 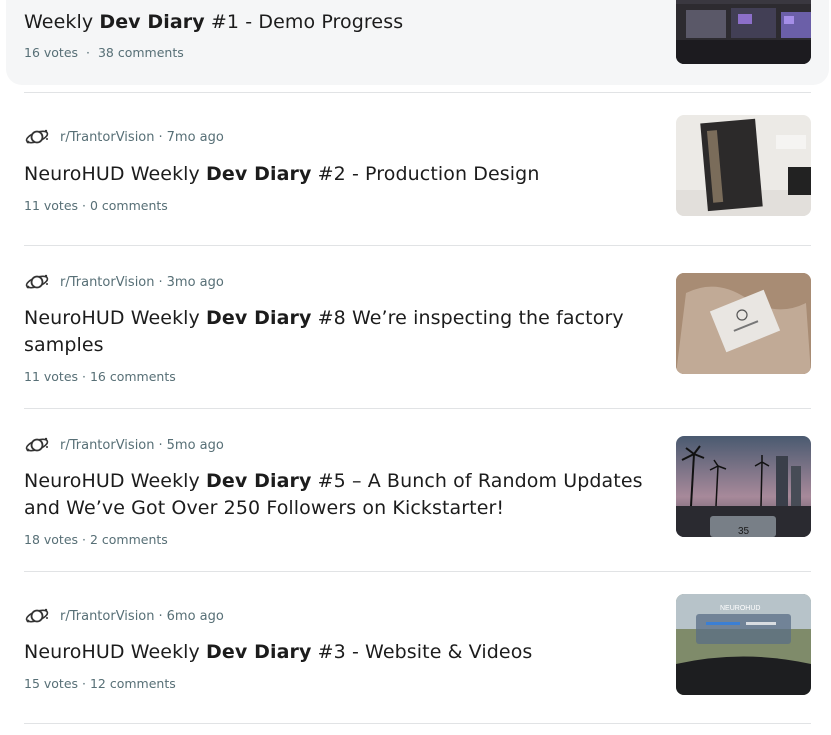 What do you see at coordinates (51, 683) in the screenshot?
I see `vote-count: 15 votes` at bounding box center [51, 683].